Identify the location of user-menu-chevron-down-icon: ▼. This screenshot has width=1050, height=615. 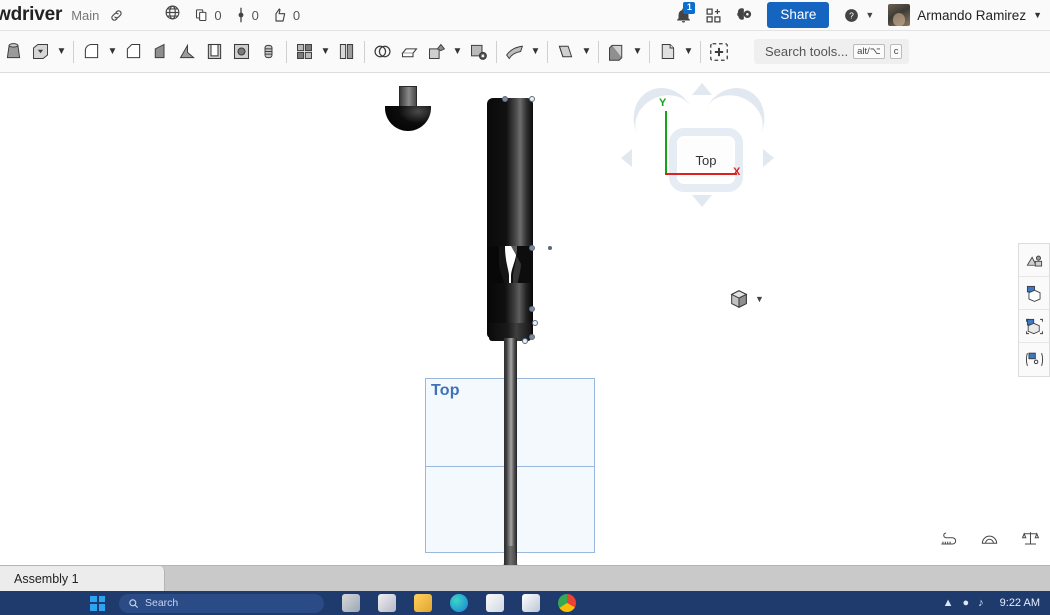
(1037, 15).